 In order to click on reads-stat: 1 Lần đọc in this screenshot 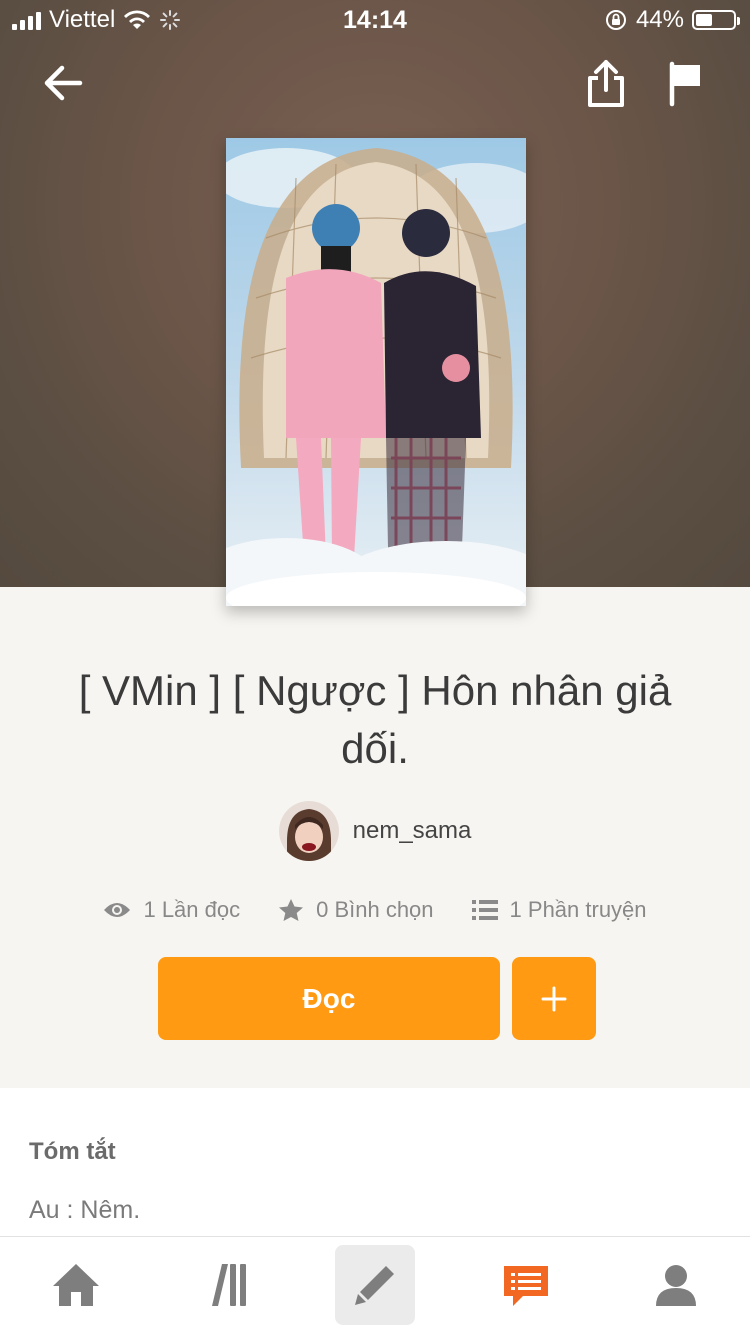, I will do `click(171, 910)`.